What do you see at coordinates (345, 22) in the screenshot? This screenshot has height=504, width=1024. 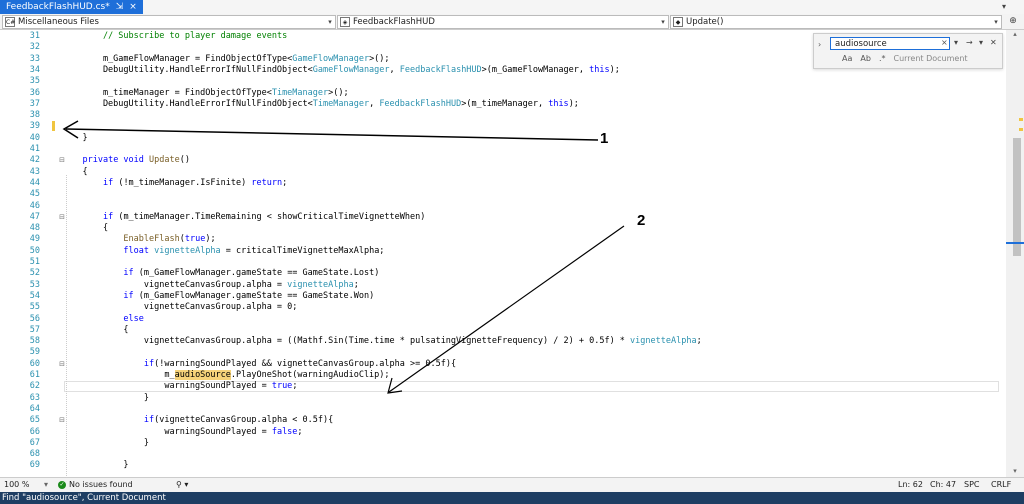 I see `class-icon: ◈` at bounding box center [345, 22].